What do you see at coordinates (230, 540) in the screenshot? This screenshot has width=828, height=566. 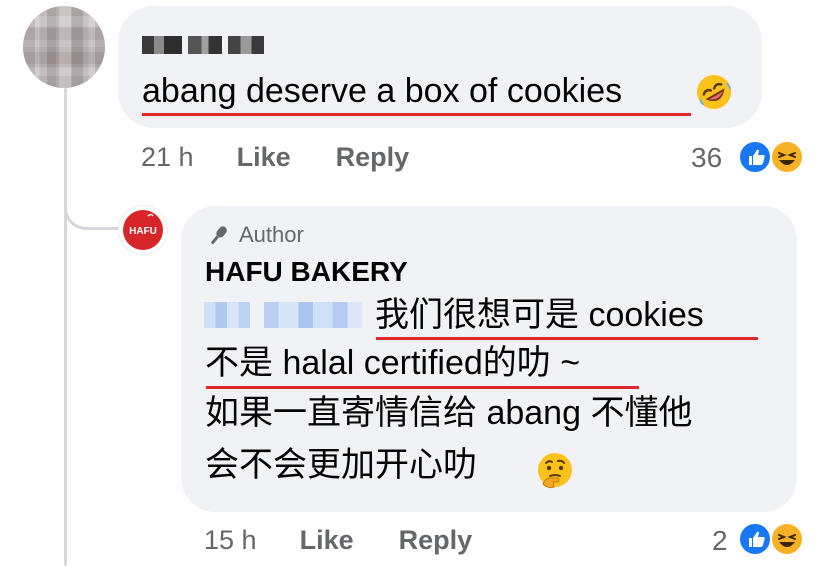 I see `reply-timestamp: 15 h` at bounding box center [230, 540].